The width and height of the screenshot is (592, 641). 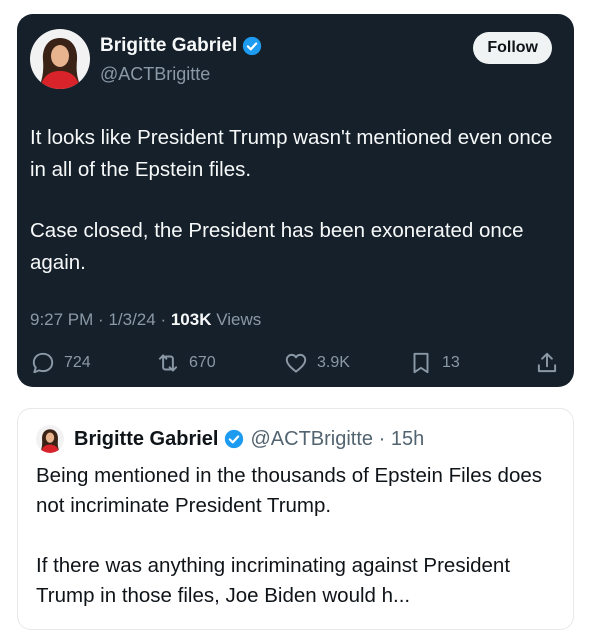 I want to click on reply-button: 724, so click(x=60, y=363).